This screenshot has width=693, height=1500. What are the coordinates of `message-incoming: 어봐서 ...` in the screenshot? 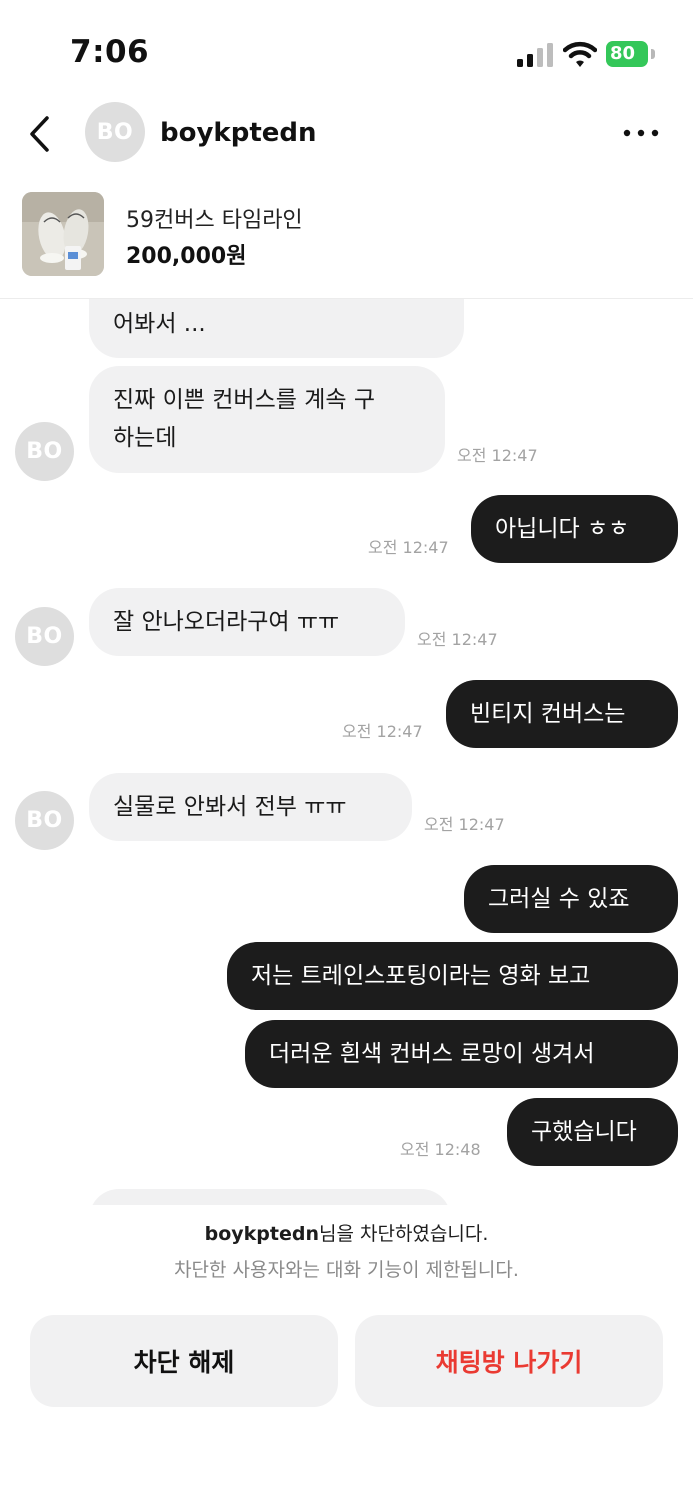 It's located at (276, 328).